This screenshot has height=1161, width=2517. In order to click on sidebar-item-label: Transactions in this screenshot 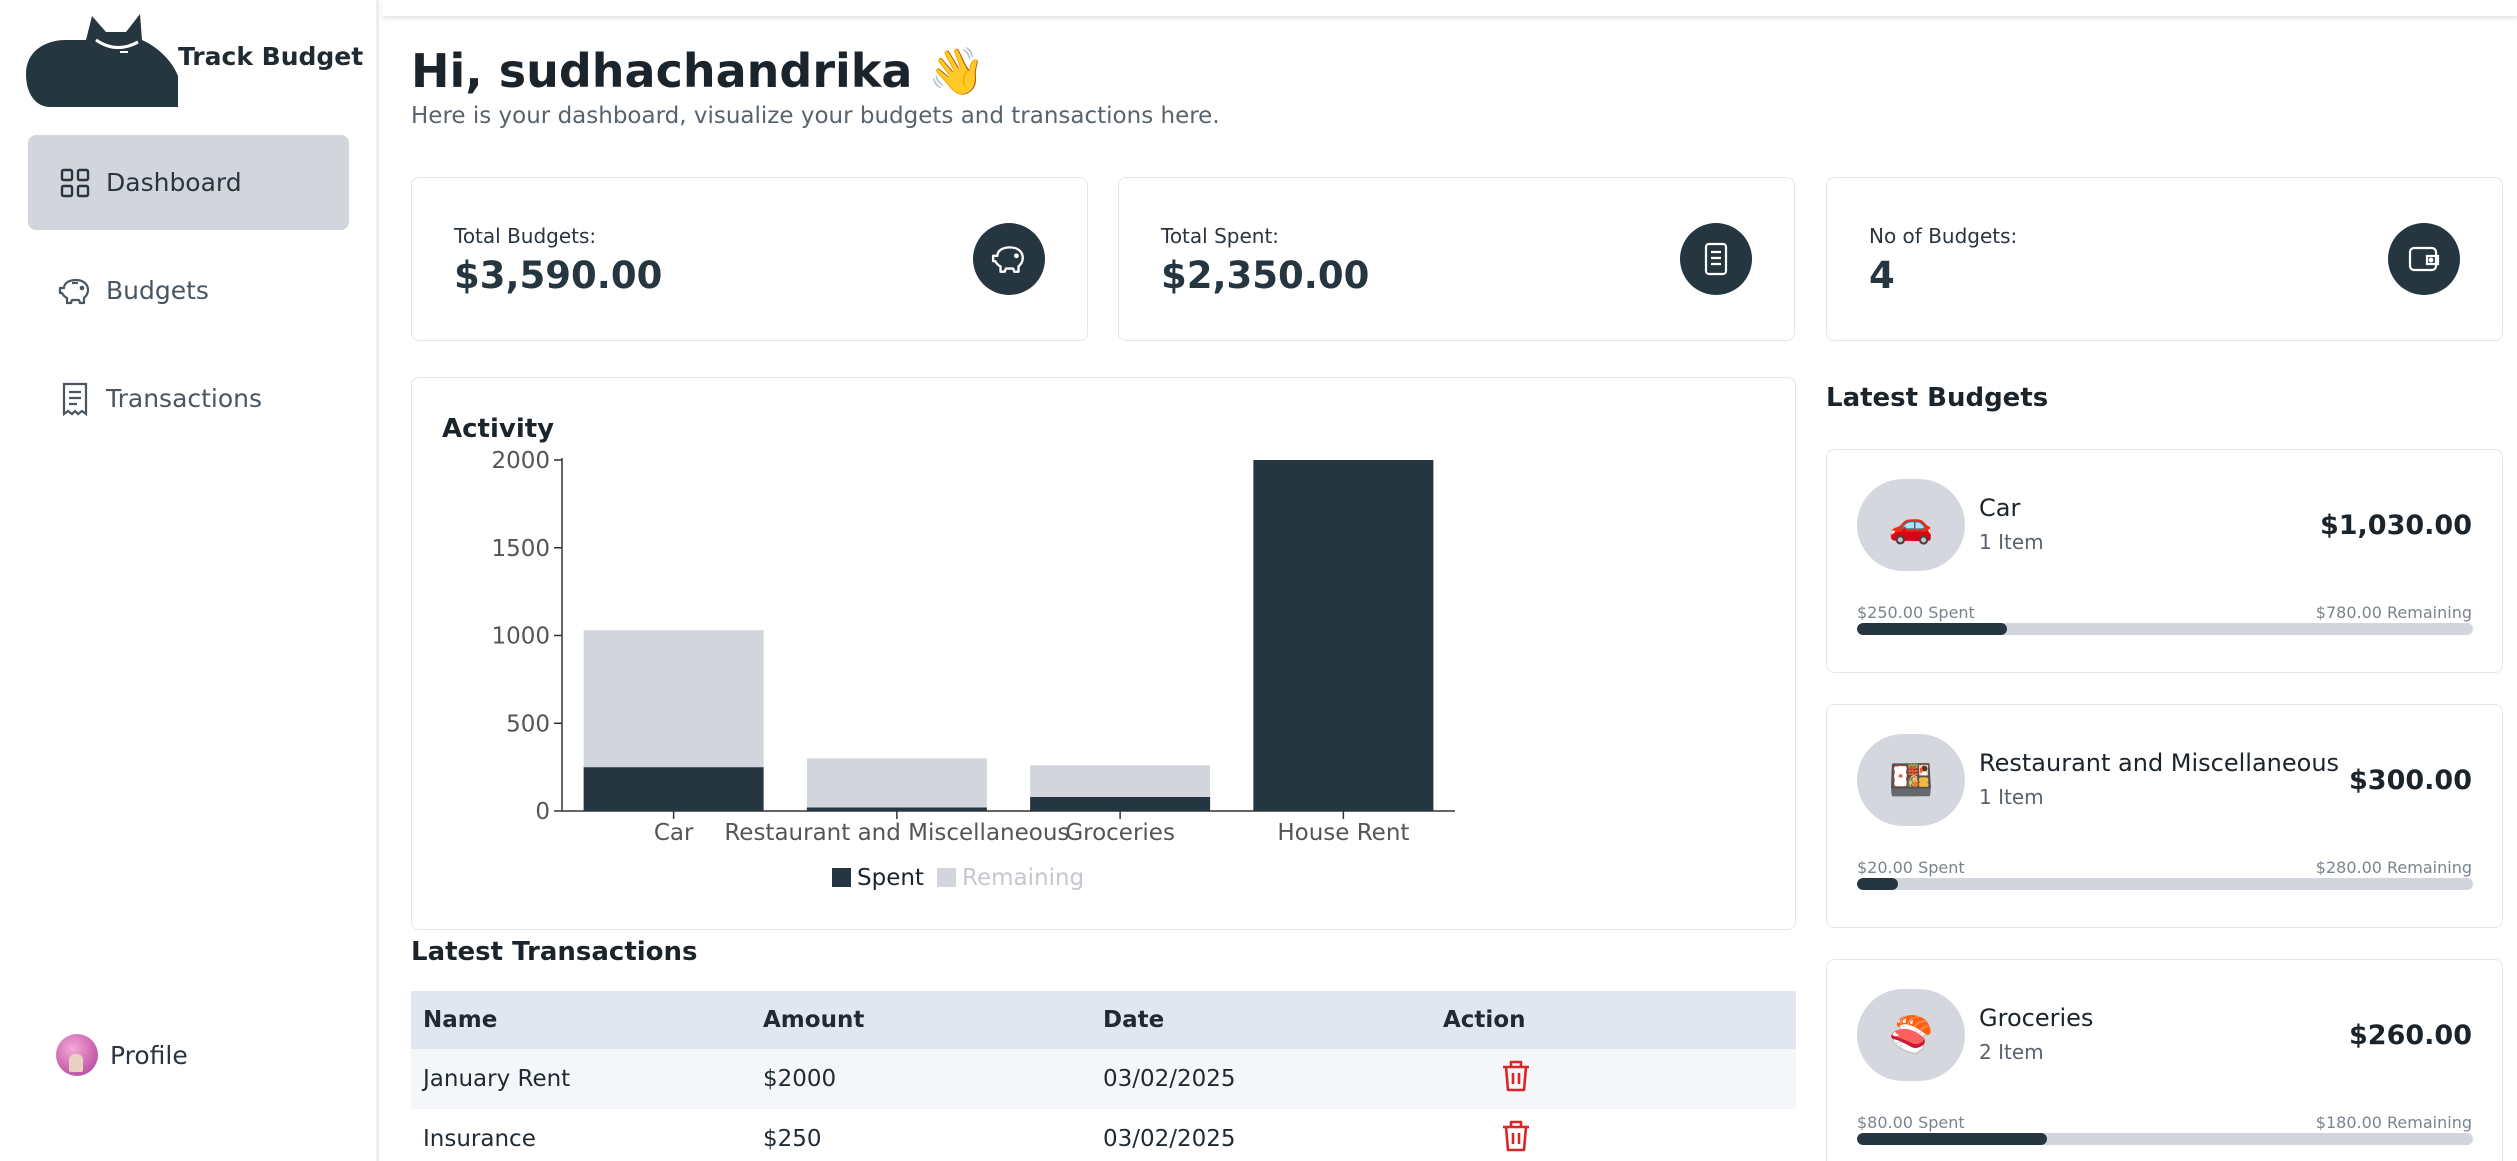, I will do `click(184, 398)`.